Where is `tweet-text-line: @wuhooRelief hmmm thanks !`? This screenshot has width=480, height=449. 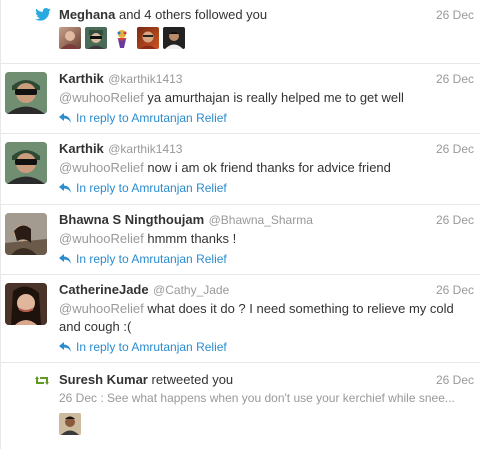
tweet-text-line: @wuhooRelief hmmm thanks ! is located at coordinates (147, 238).